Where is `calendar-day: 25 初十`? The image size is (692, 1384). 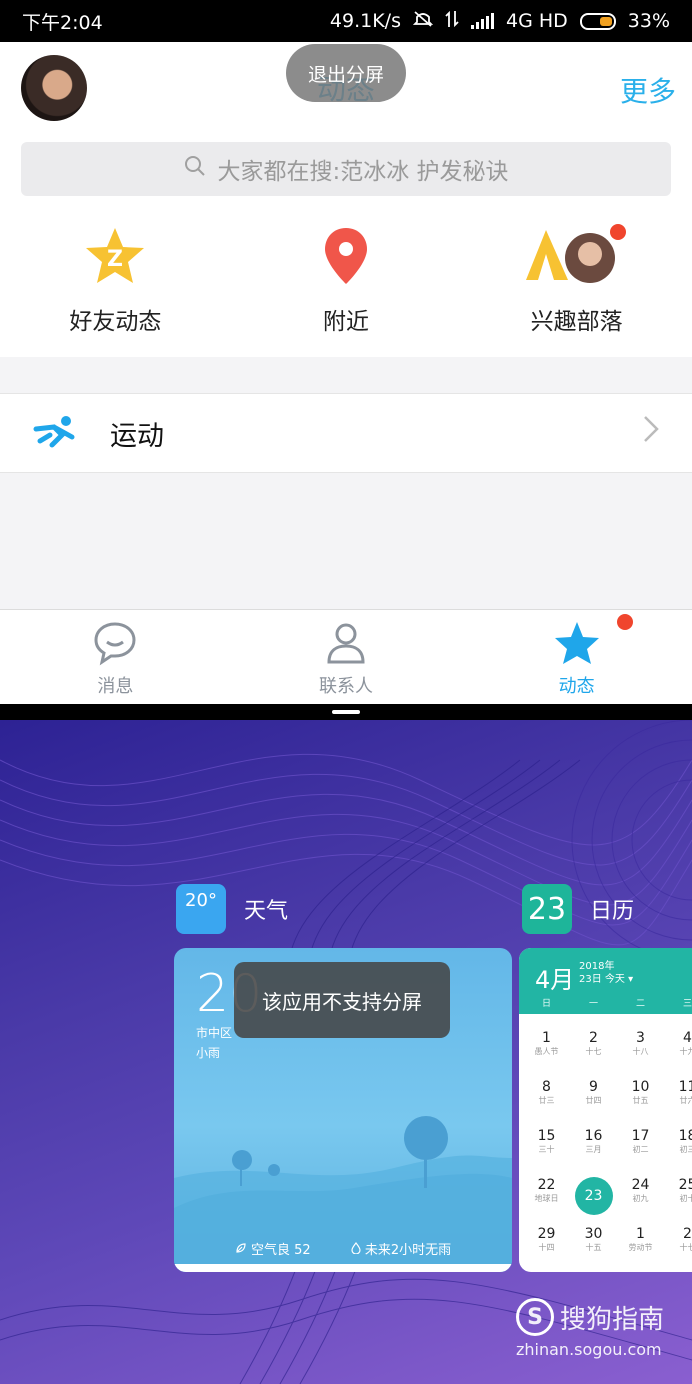
calendar-day: 25 初十 is located at coordinates (678, 1190).